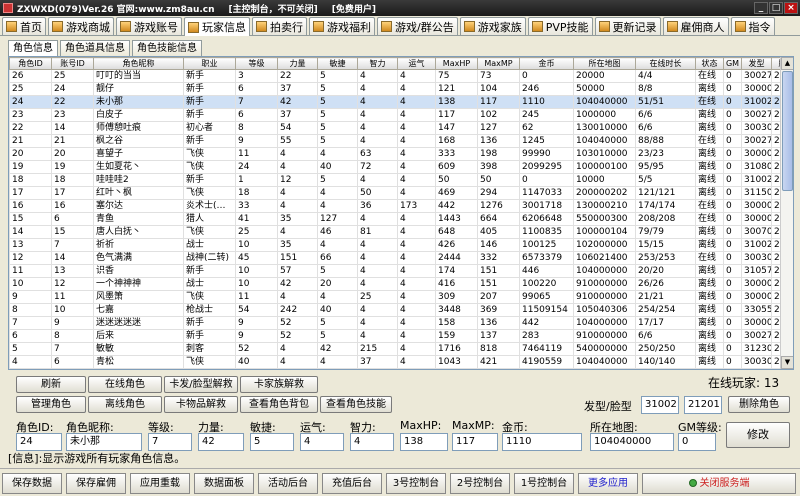 The height and width of the screenshot is (496, 800). I want to click on column-header: 账号ID, so click(72, 63).